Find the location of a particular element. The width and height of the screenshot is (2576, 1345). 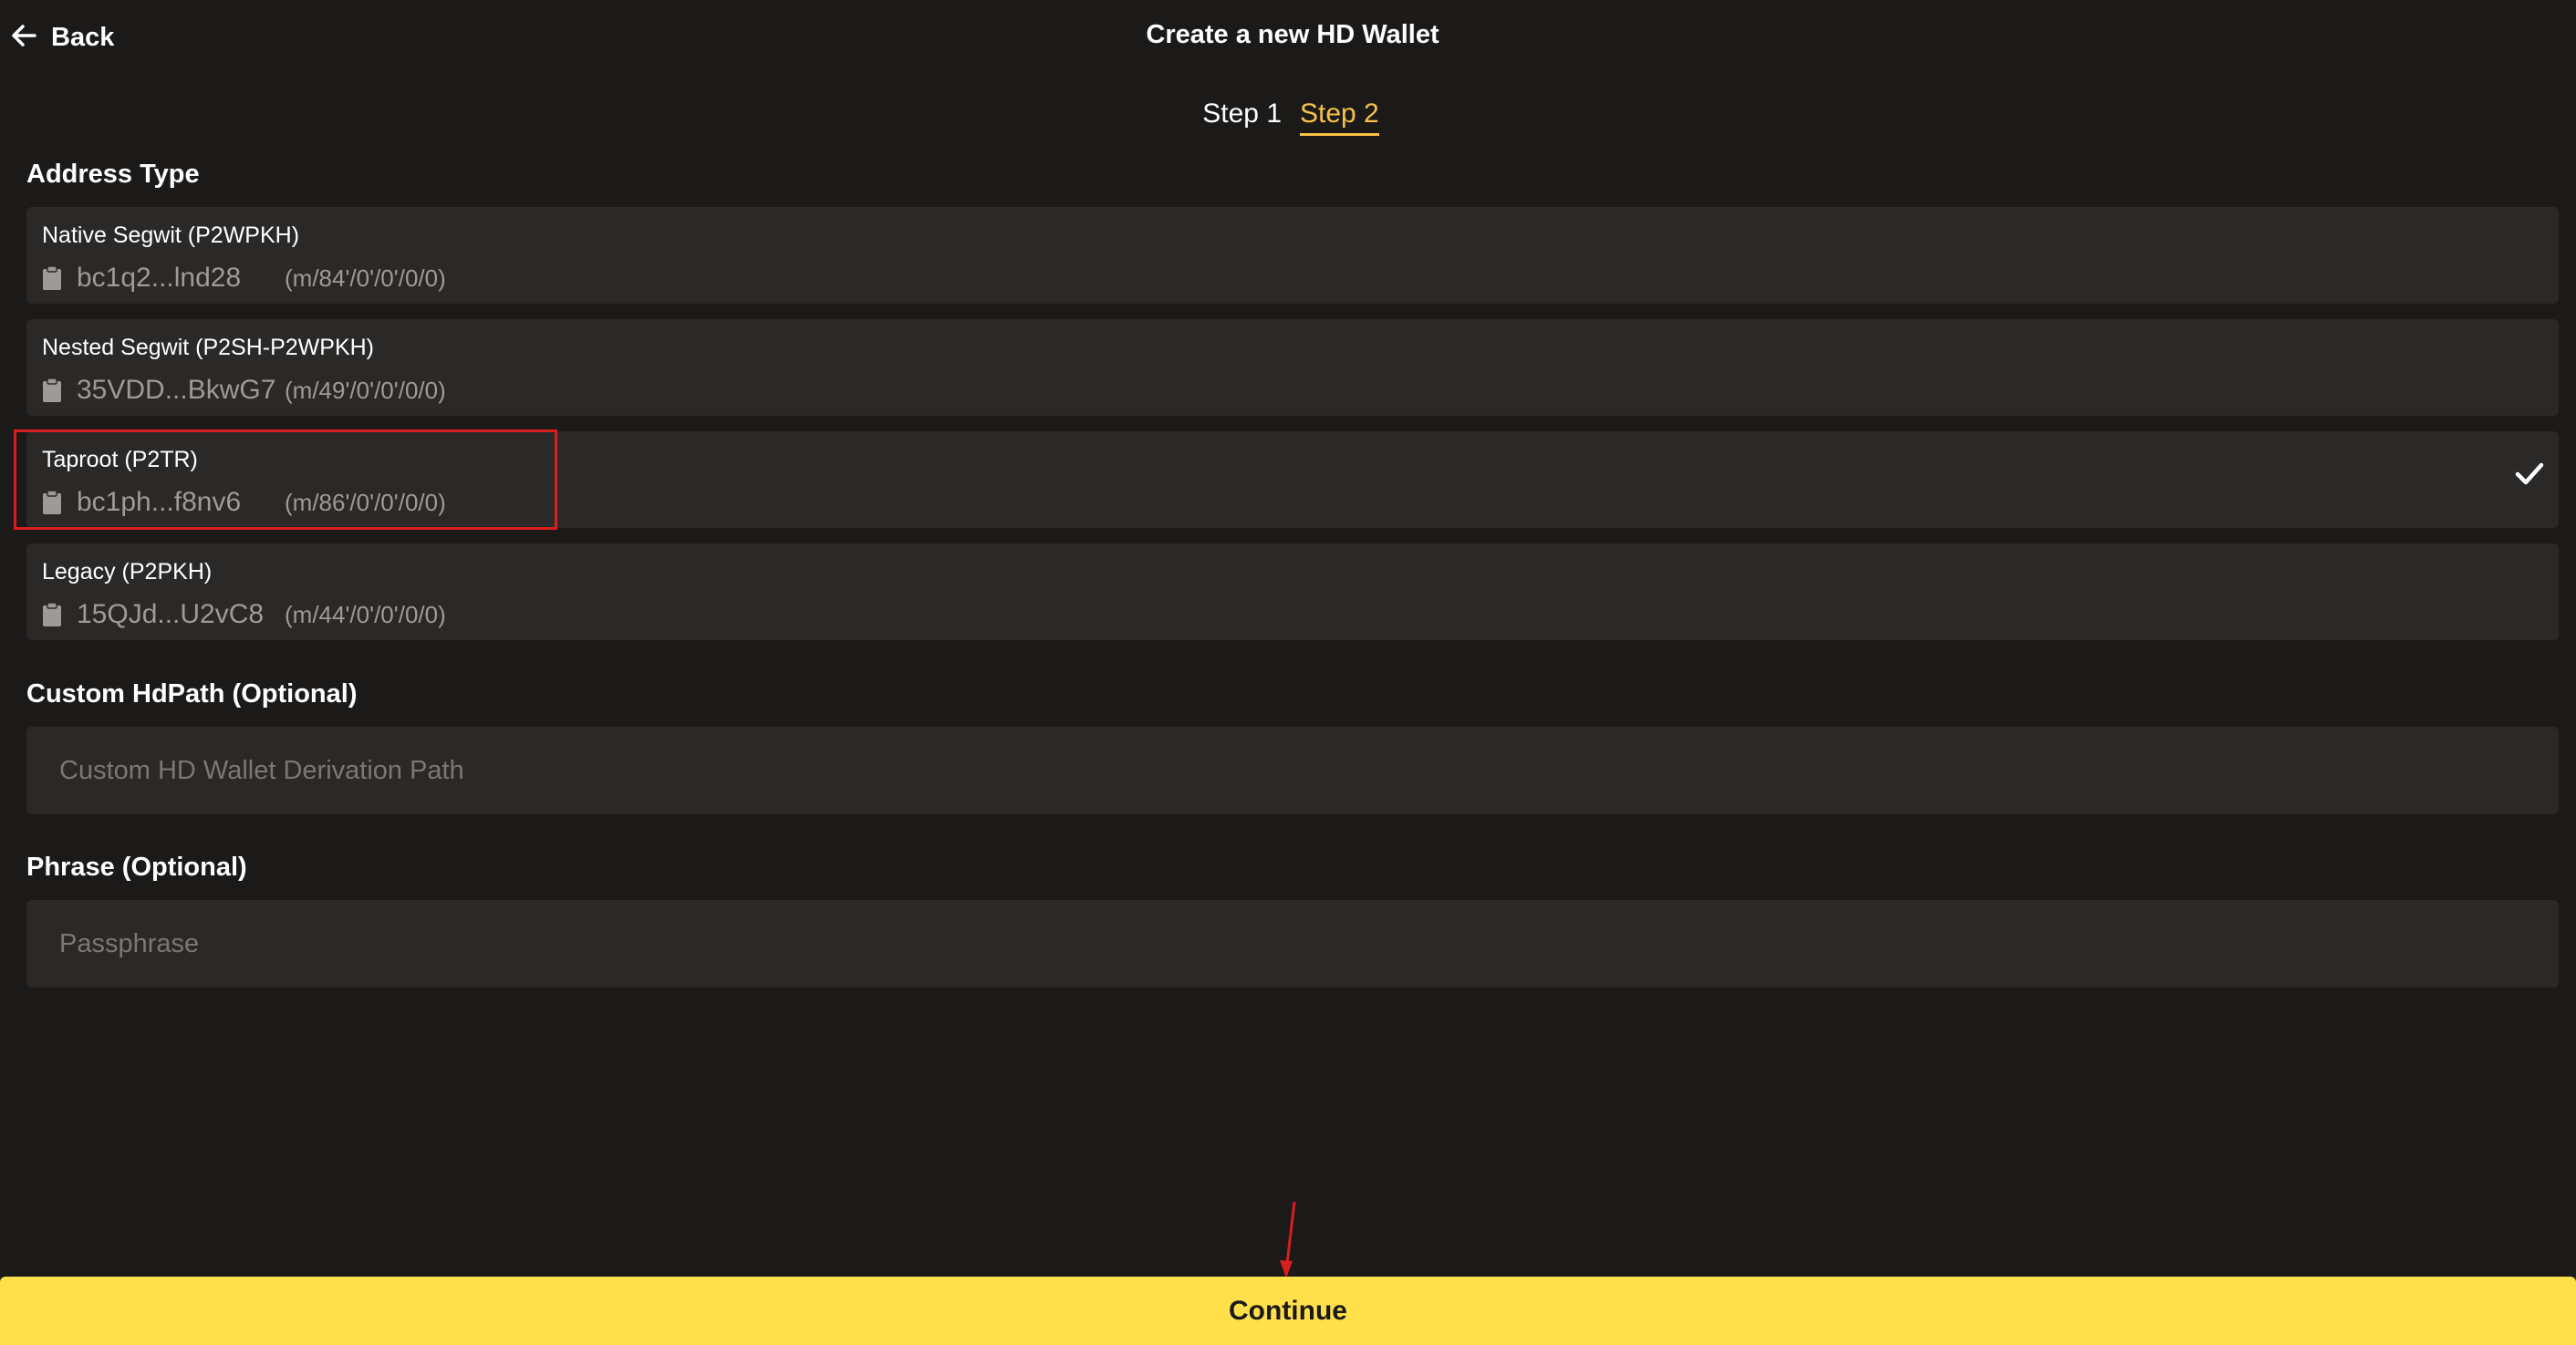

step-tabs: Step 1 Step 2 is located at coordinates (1288, 117).